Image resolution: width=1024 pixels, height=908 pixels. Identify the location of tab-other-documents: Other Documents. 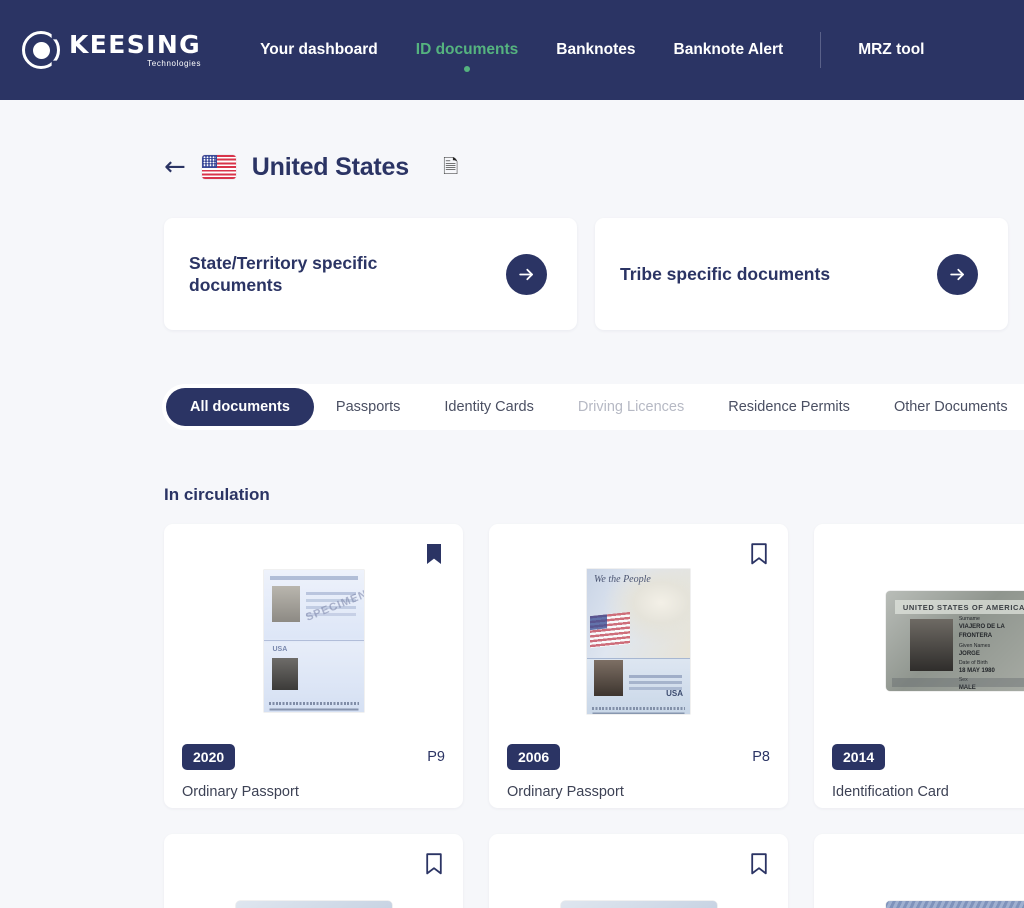
(948, 407).